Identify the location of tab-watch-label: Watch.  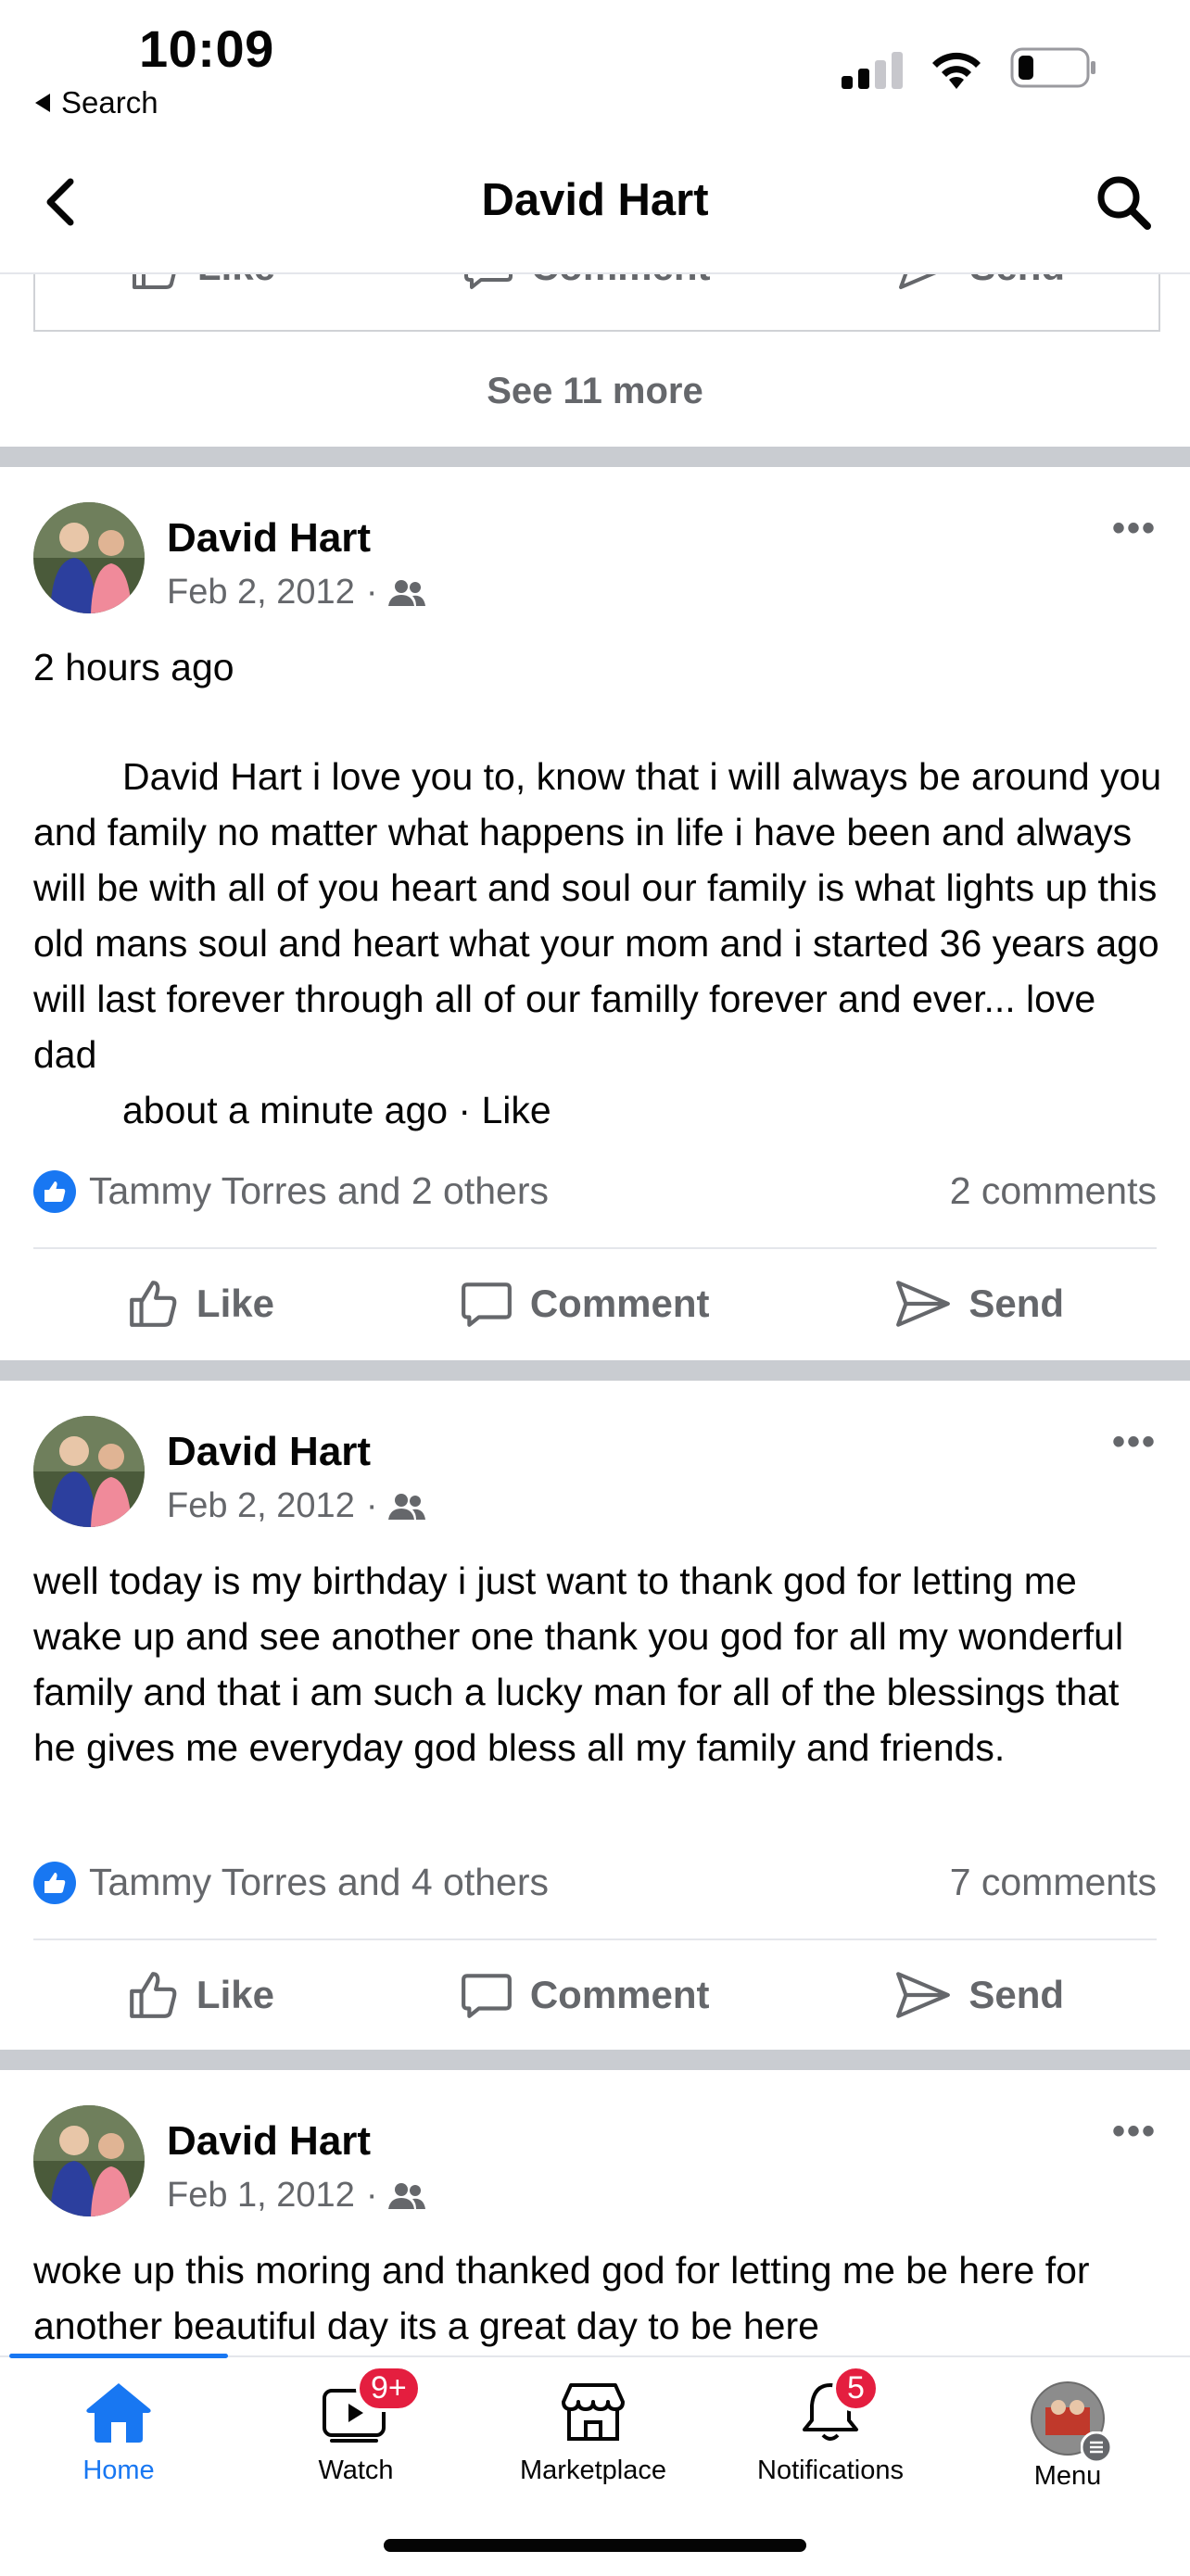
(356, 2471).